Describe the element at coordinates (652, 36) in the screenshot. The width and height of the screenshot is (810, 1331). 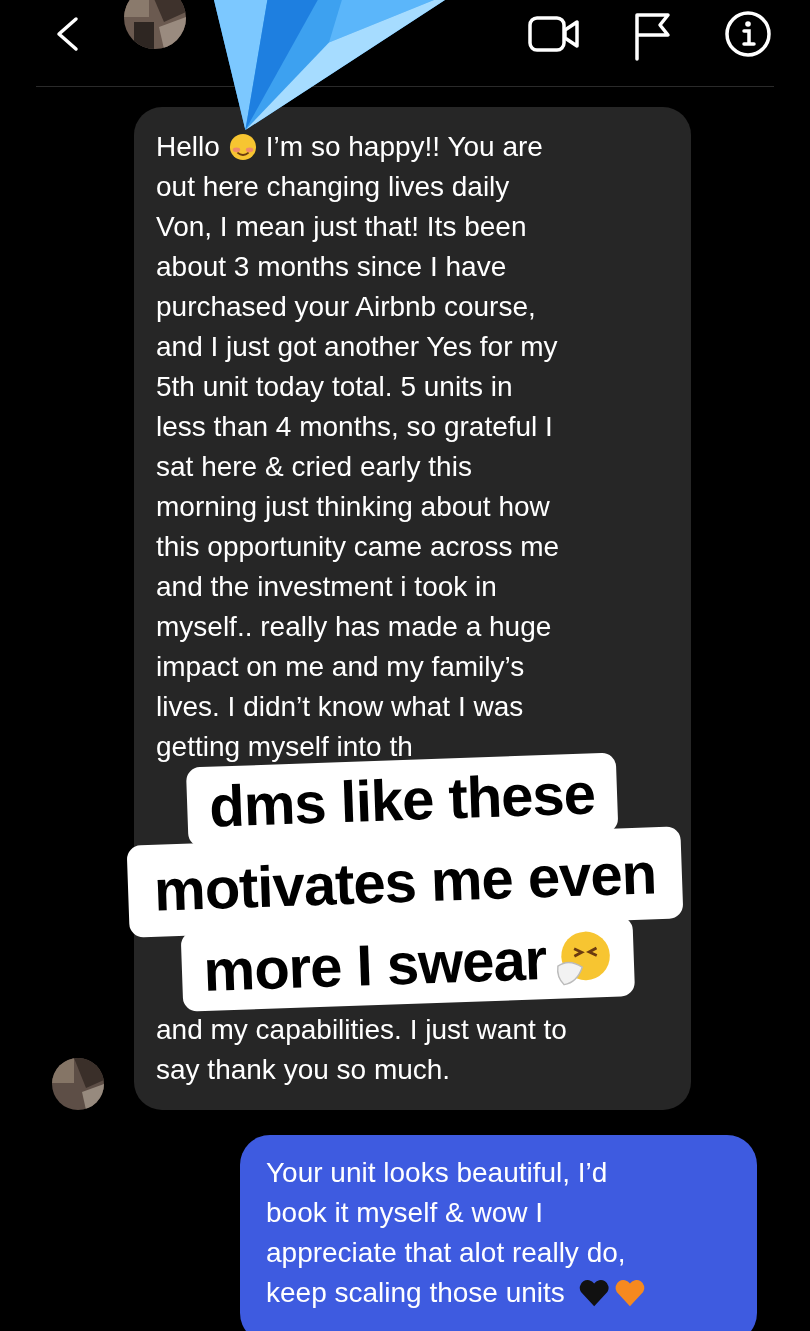
I see `flag-icon` at that location.